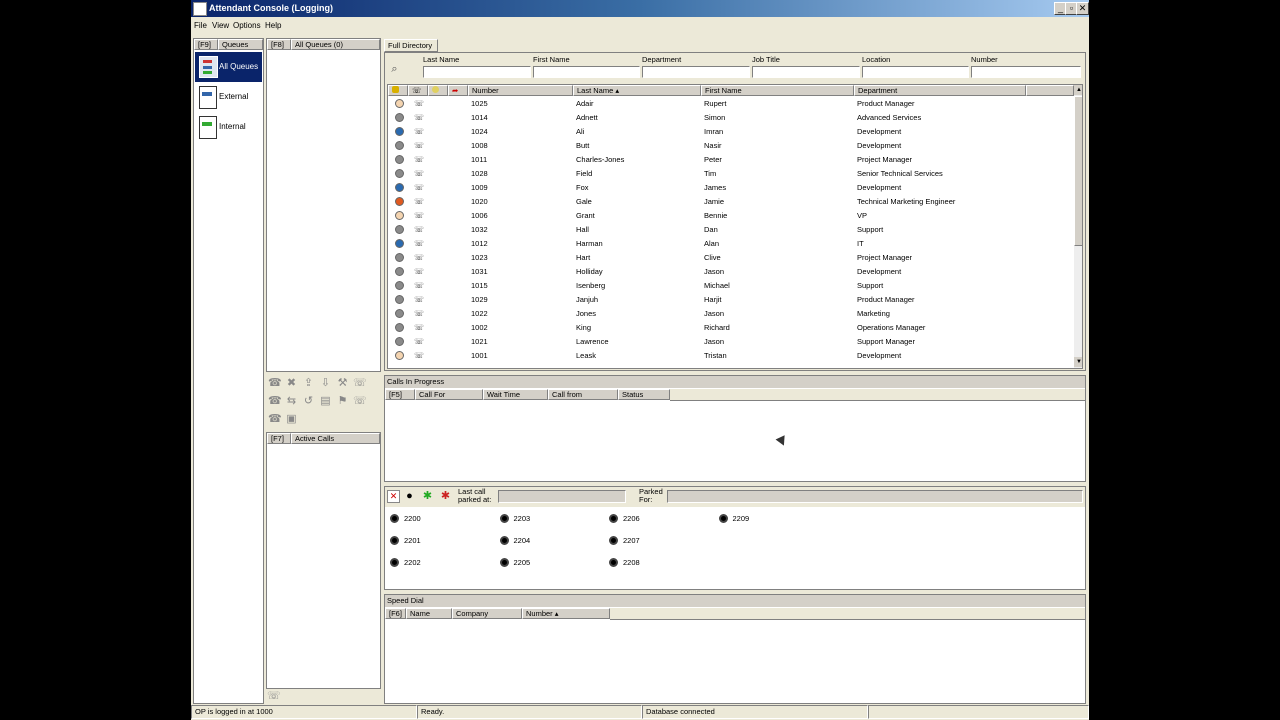 The height and width of the screenshot is (720, 1280). What do you see at coordinates (731, 314) in the screenshot?
I see `table-row: ☏ 1022 Jones Jason Marketing` at bounding box center [731, 314].